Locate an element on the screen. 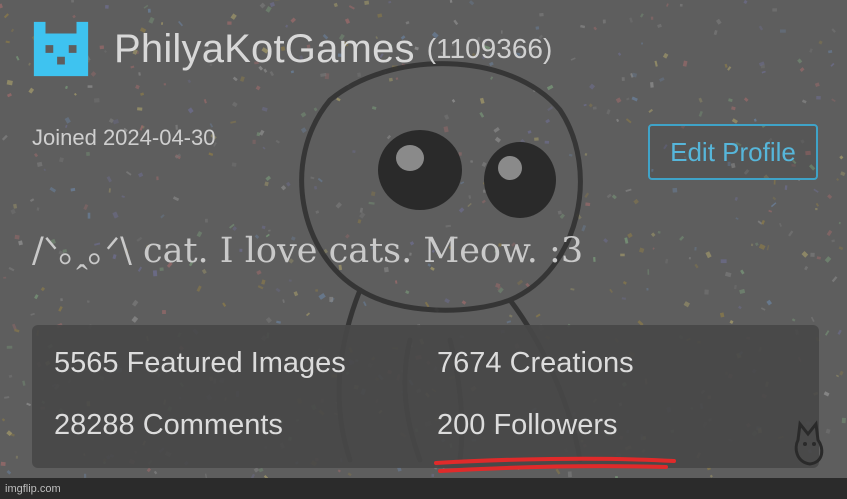  user-id: (1109366) is located at coordinates (489, 48).